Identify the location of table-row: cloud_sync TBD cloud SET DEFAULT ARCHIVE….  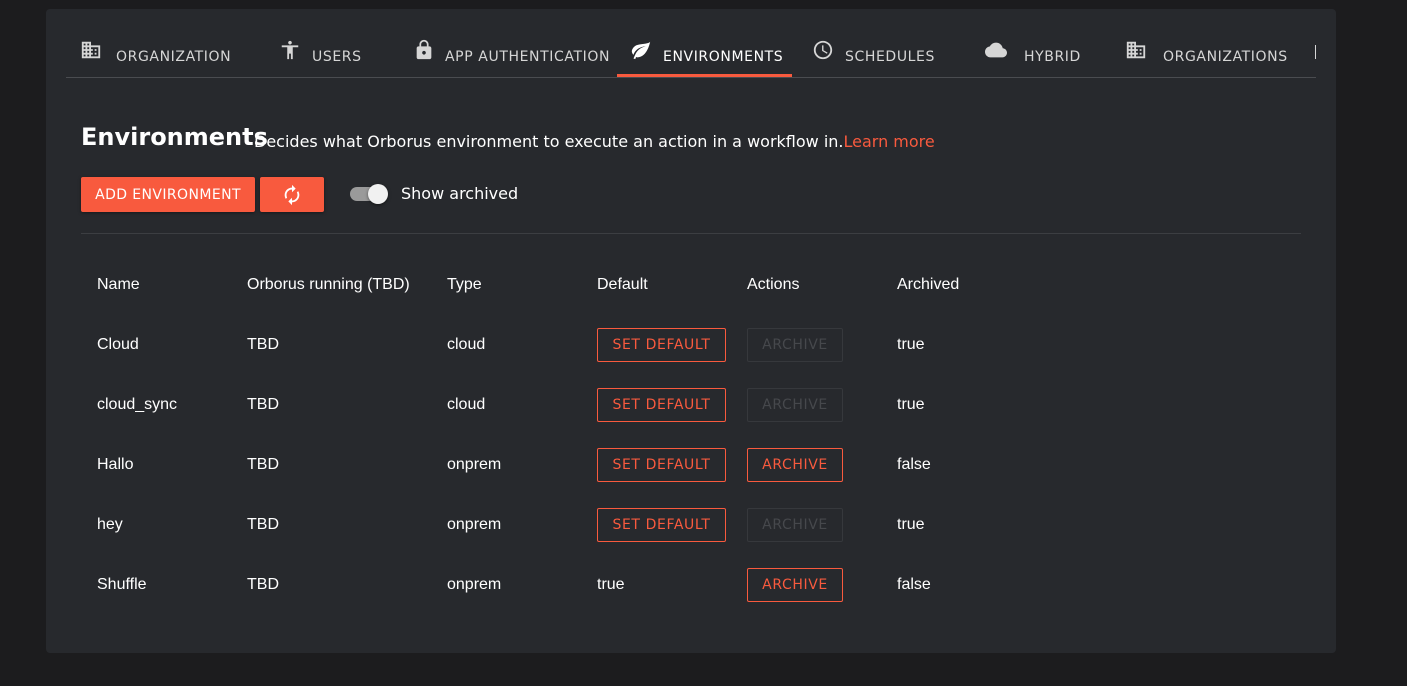
(556, 405).